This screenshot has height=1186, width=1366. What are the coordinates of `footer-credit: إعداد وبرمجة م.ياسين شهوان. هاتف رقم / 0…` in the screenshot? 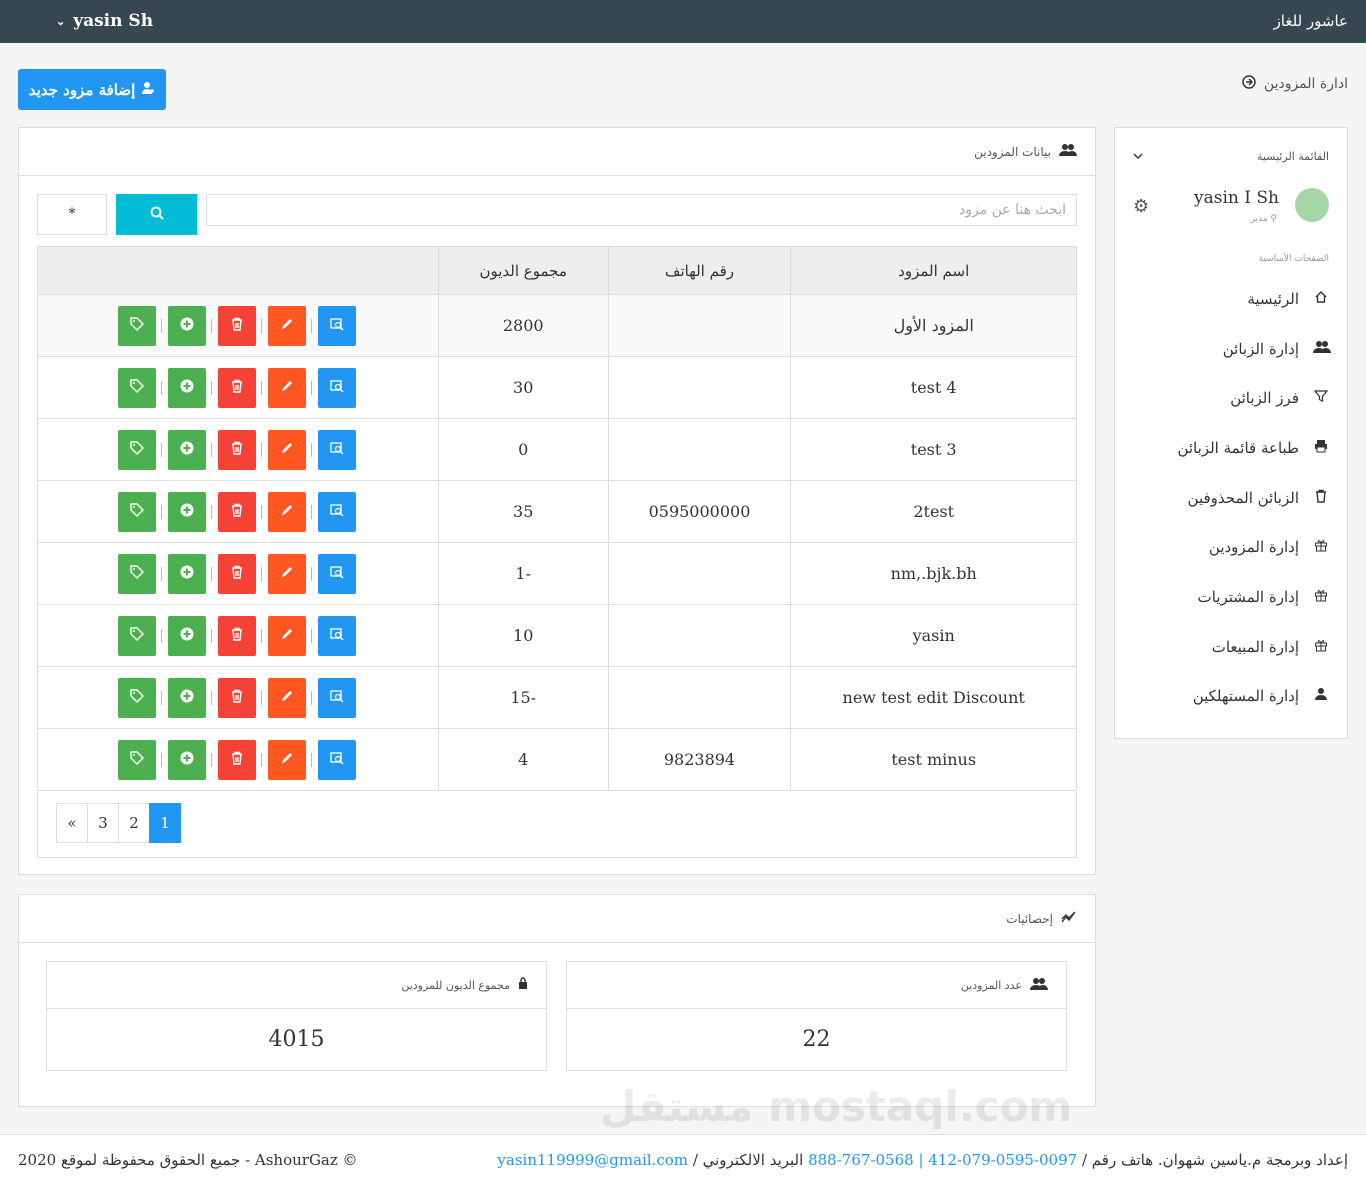 It's located at (922, 1160).